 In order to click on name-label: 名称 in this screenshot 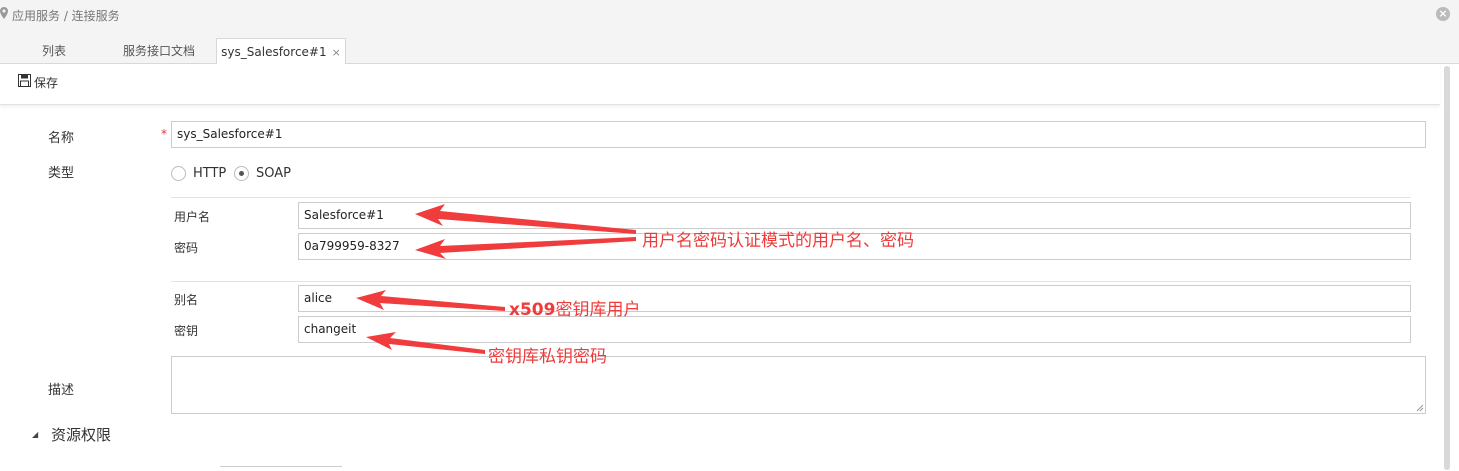, I will do `click(61, 138)`.